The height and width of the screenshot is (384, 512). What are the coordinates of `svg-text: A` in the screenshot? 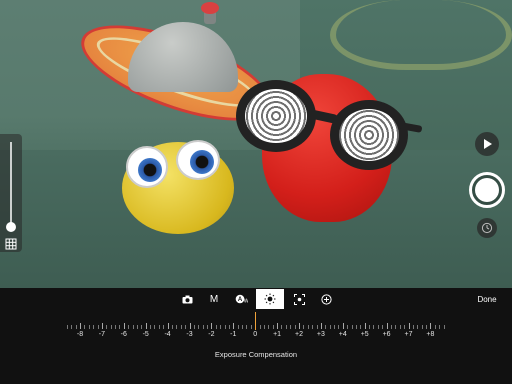 It's located at (239, 300).